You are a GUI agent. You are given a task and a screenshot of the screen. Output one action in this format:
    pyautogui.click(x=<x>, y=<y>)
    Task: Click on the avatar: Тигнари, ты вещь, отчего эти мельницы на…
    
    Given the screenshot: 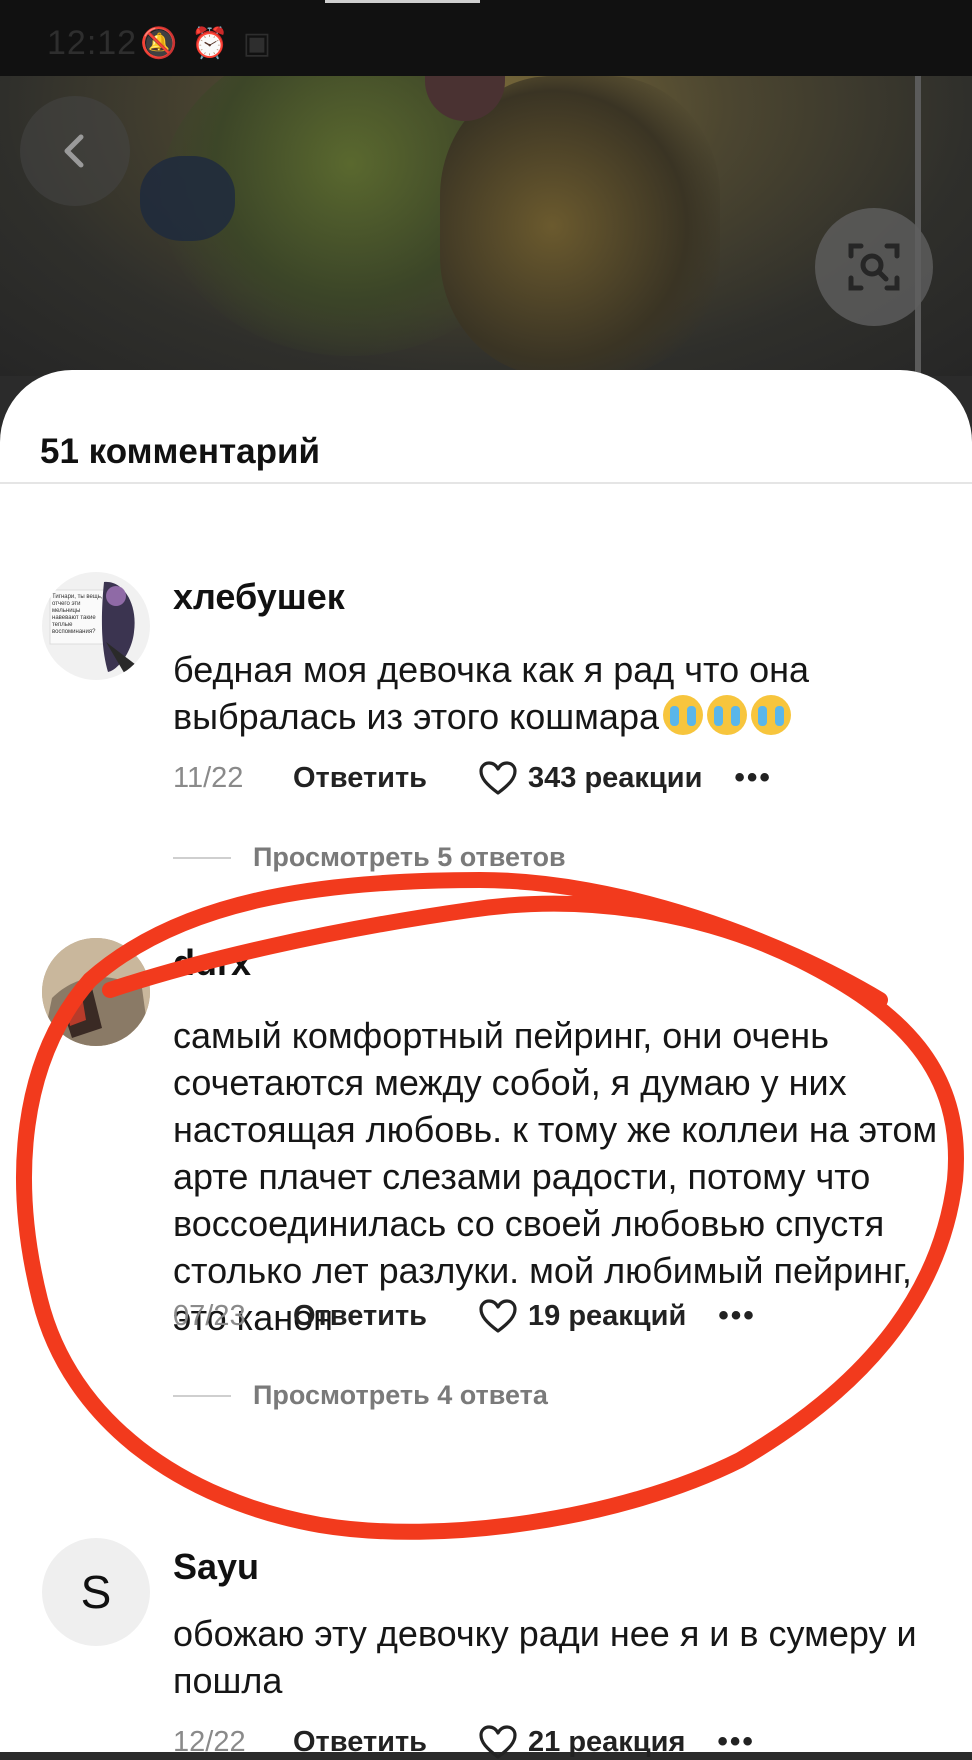 What is the action you would take?
    pyautogui.click(x=96, y=626)
    